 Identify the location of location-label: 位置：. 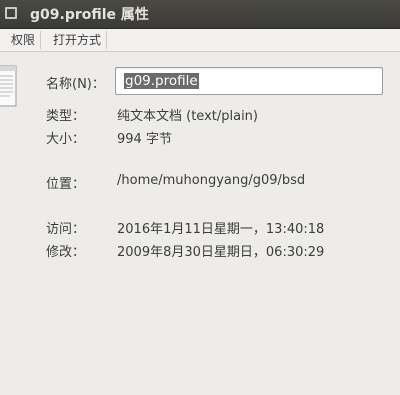
(66, 184).